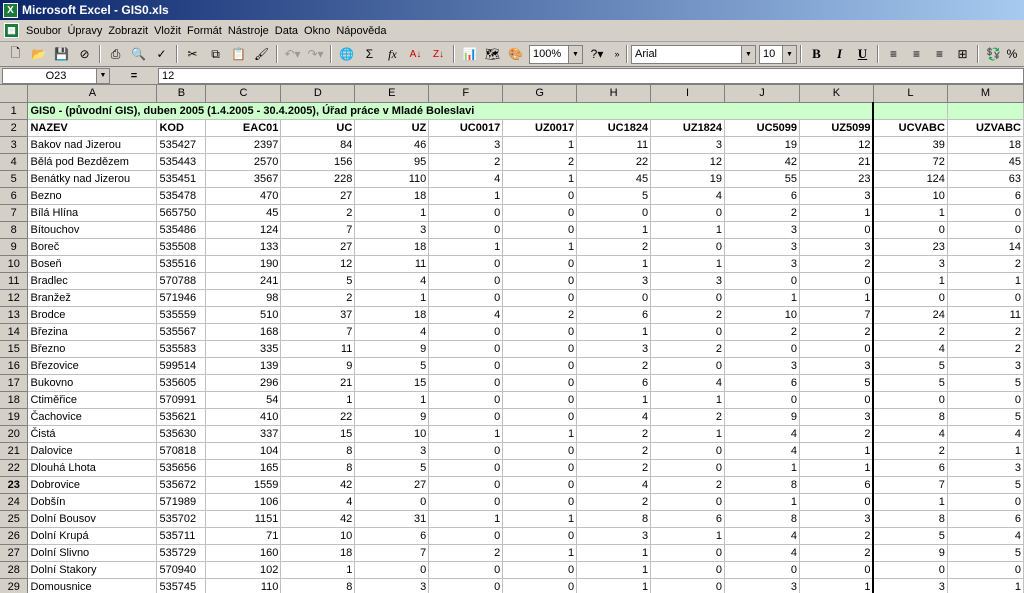 The image size is (1024, 593). Describe the element at coordinates (243, 264) in the screenshot. I see `cell: 190` at that location.